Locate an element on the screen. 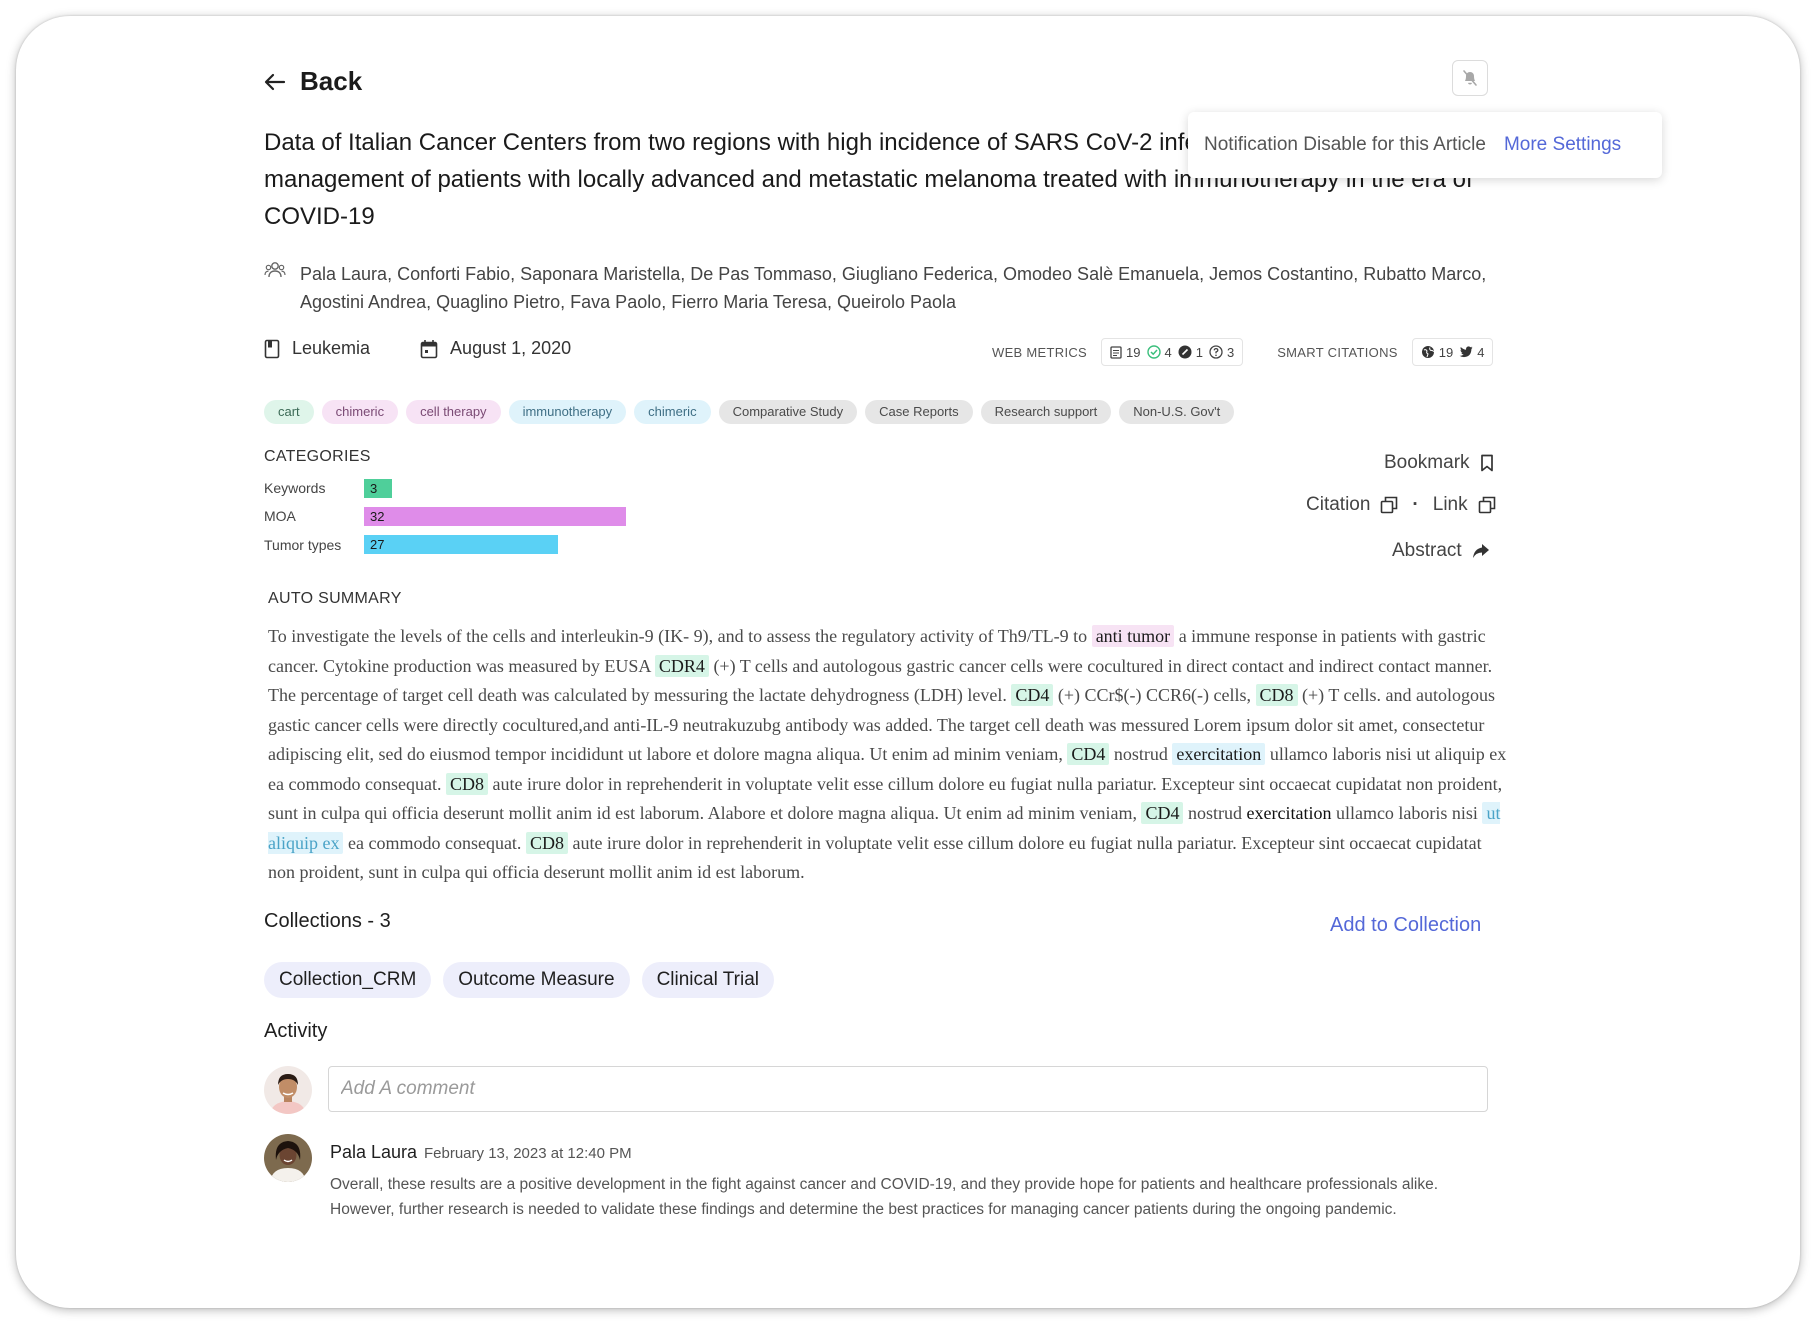 This screenshot has width=1816, height=1324. users-icon is located at coordinates (275, 270).